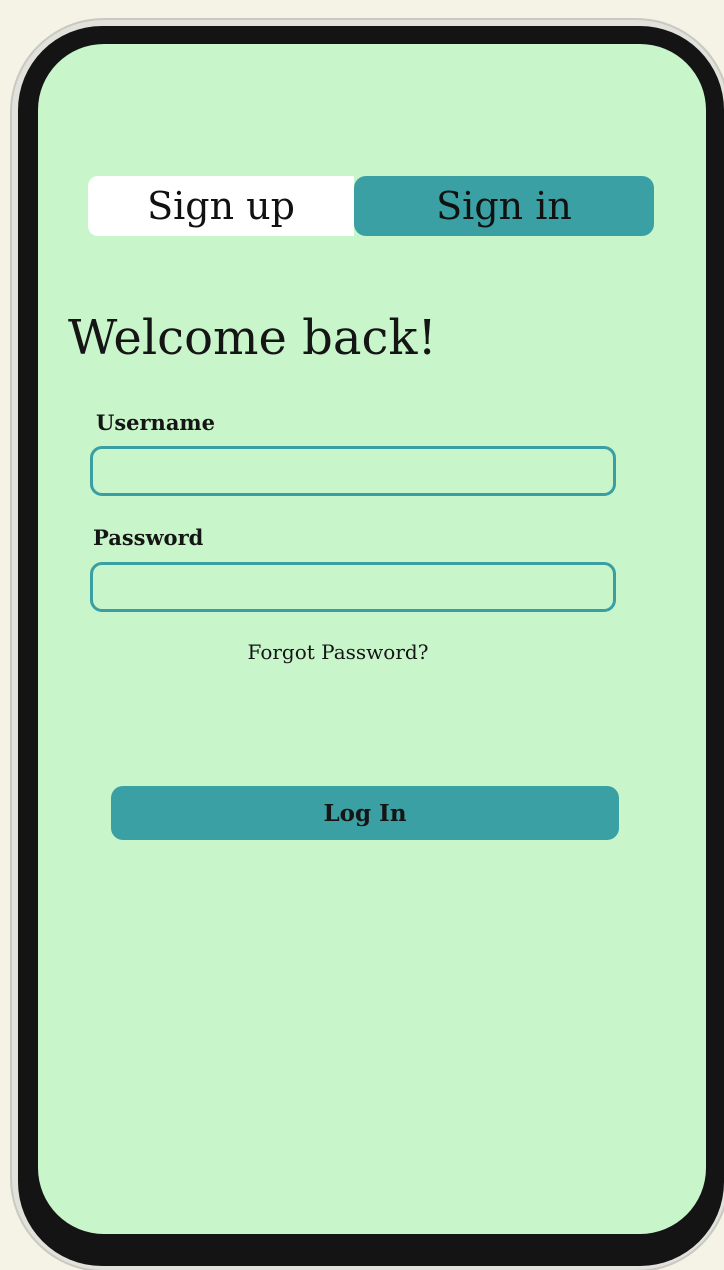 The image size is (724, 1270). I want to click on log-in-button: Log In, so click(365, 813).